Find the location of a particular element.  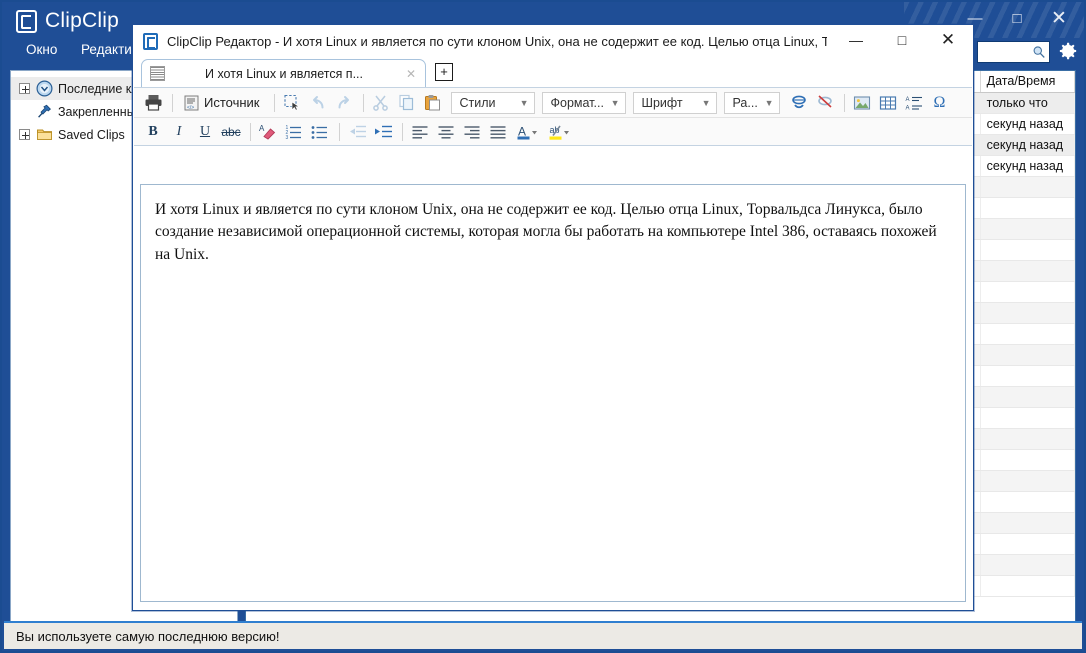

highlight-color-button: ab is located at coordinates (559, 131).